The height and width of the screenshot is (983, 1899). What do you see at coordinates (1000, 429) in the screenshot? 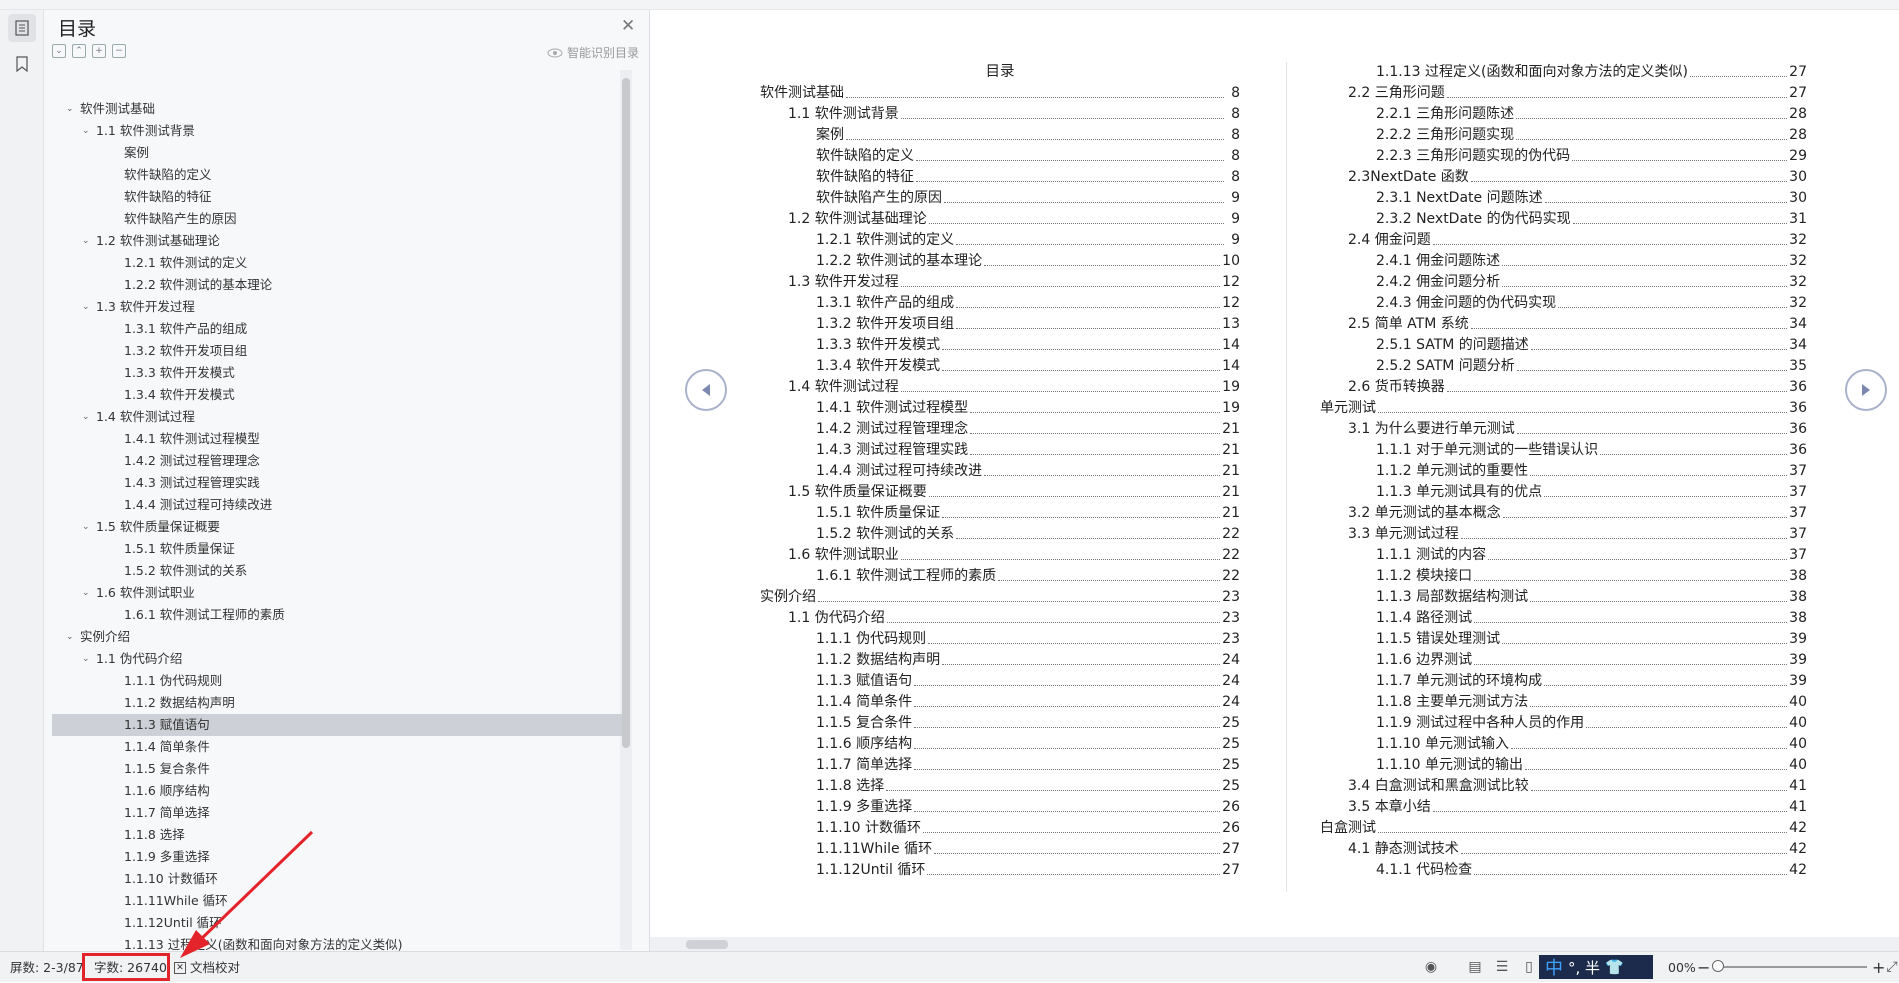
I see `toc-entry: 1.4.2 测试过程管理理念 21` at bounding box center [1000, 429].